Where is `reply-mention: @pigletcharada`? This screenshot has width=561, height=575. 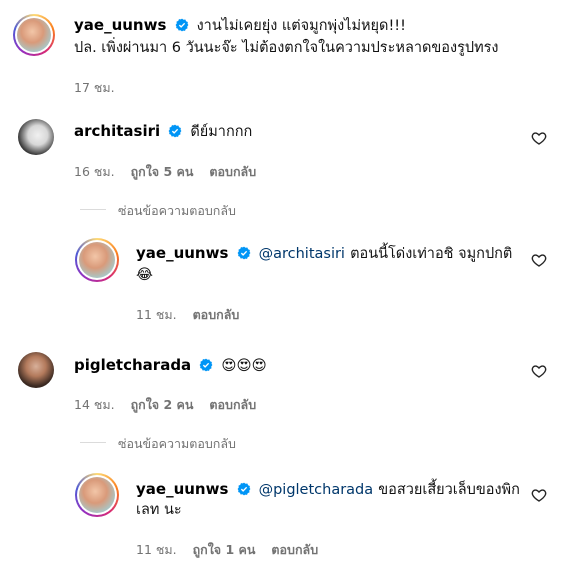 reply-mention: @pigletcharada is located at coordinates (316, 490).